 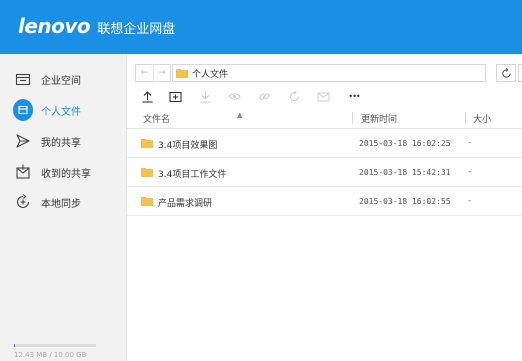 What do you see at coordinates (255, 96) in the screenshot?
I see `toolbar: •••` at bounding box center [255, 96].